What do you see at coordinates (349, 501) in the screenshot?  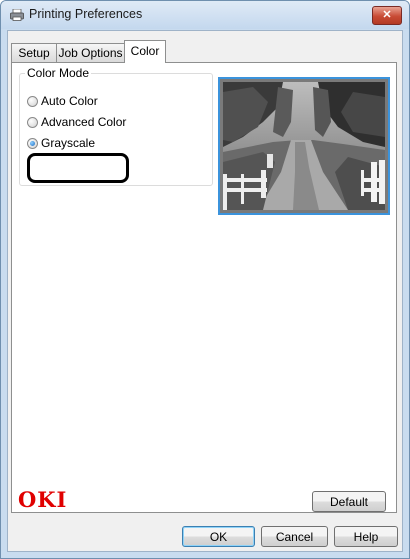 I see `default-button: Default` at bounding box center [349, 501].